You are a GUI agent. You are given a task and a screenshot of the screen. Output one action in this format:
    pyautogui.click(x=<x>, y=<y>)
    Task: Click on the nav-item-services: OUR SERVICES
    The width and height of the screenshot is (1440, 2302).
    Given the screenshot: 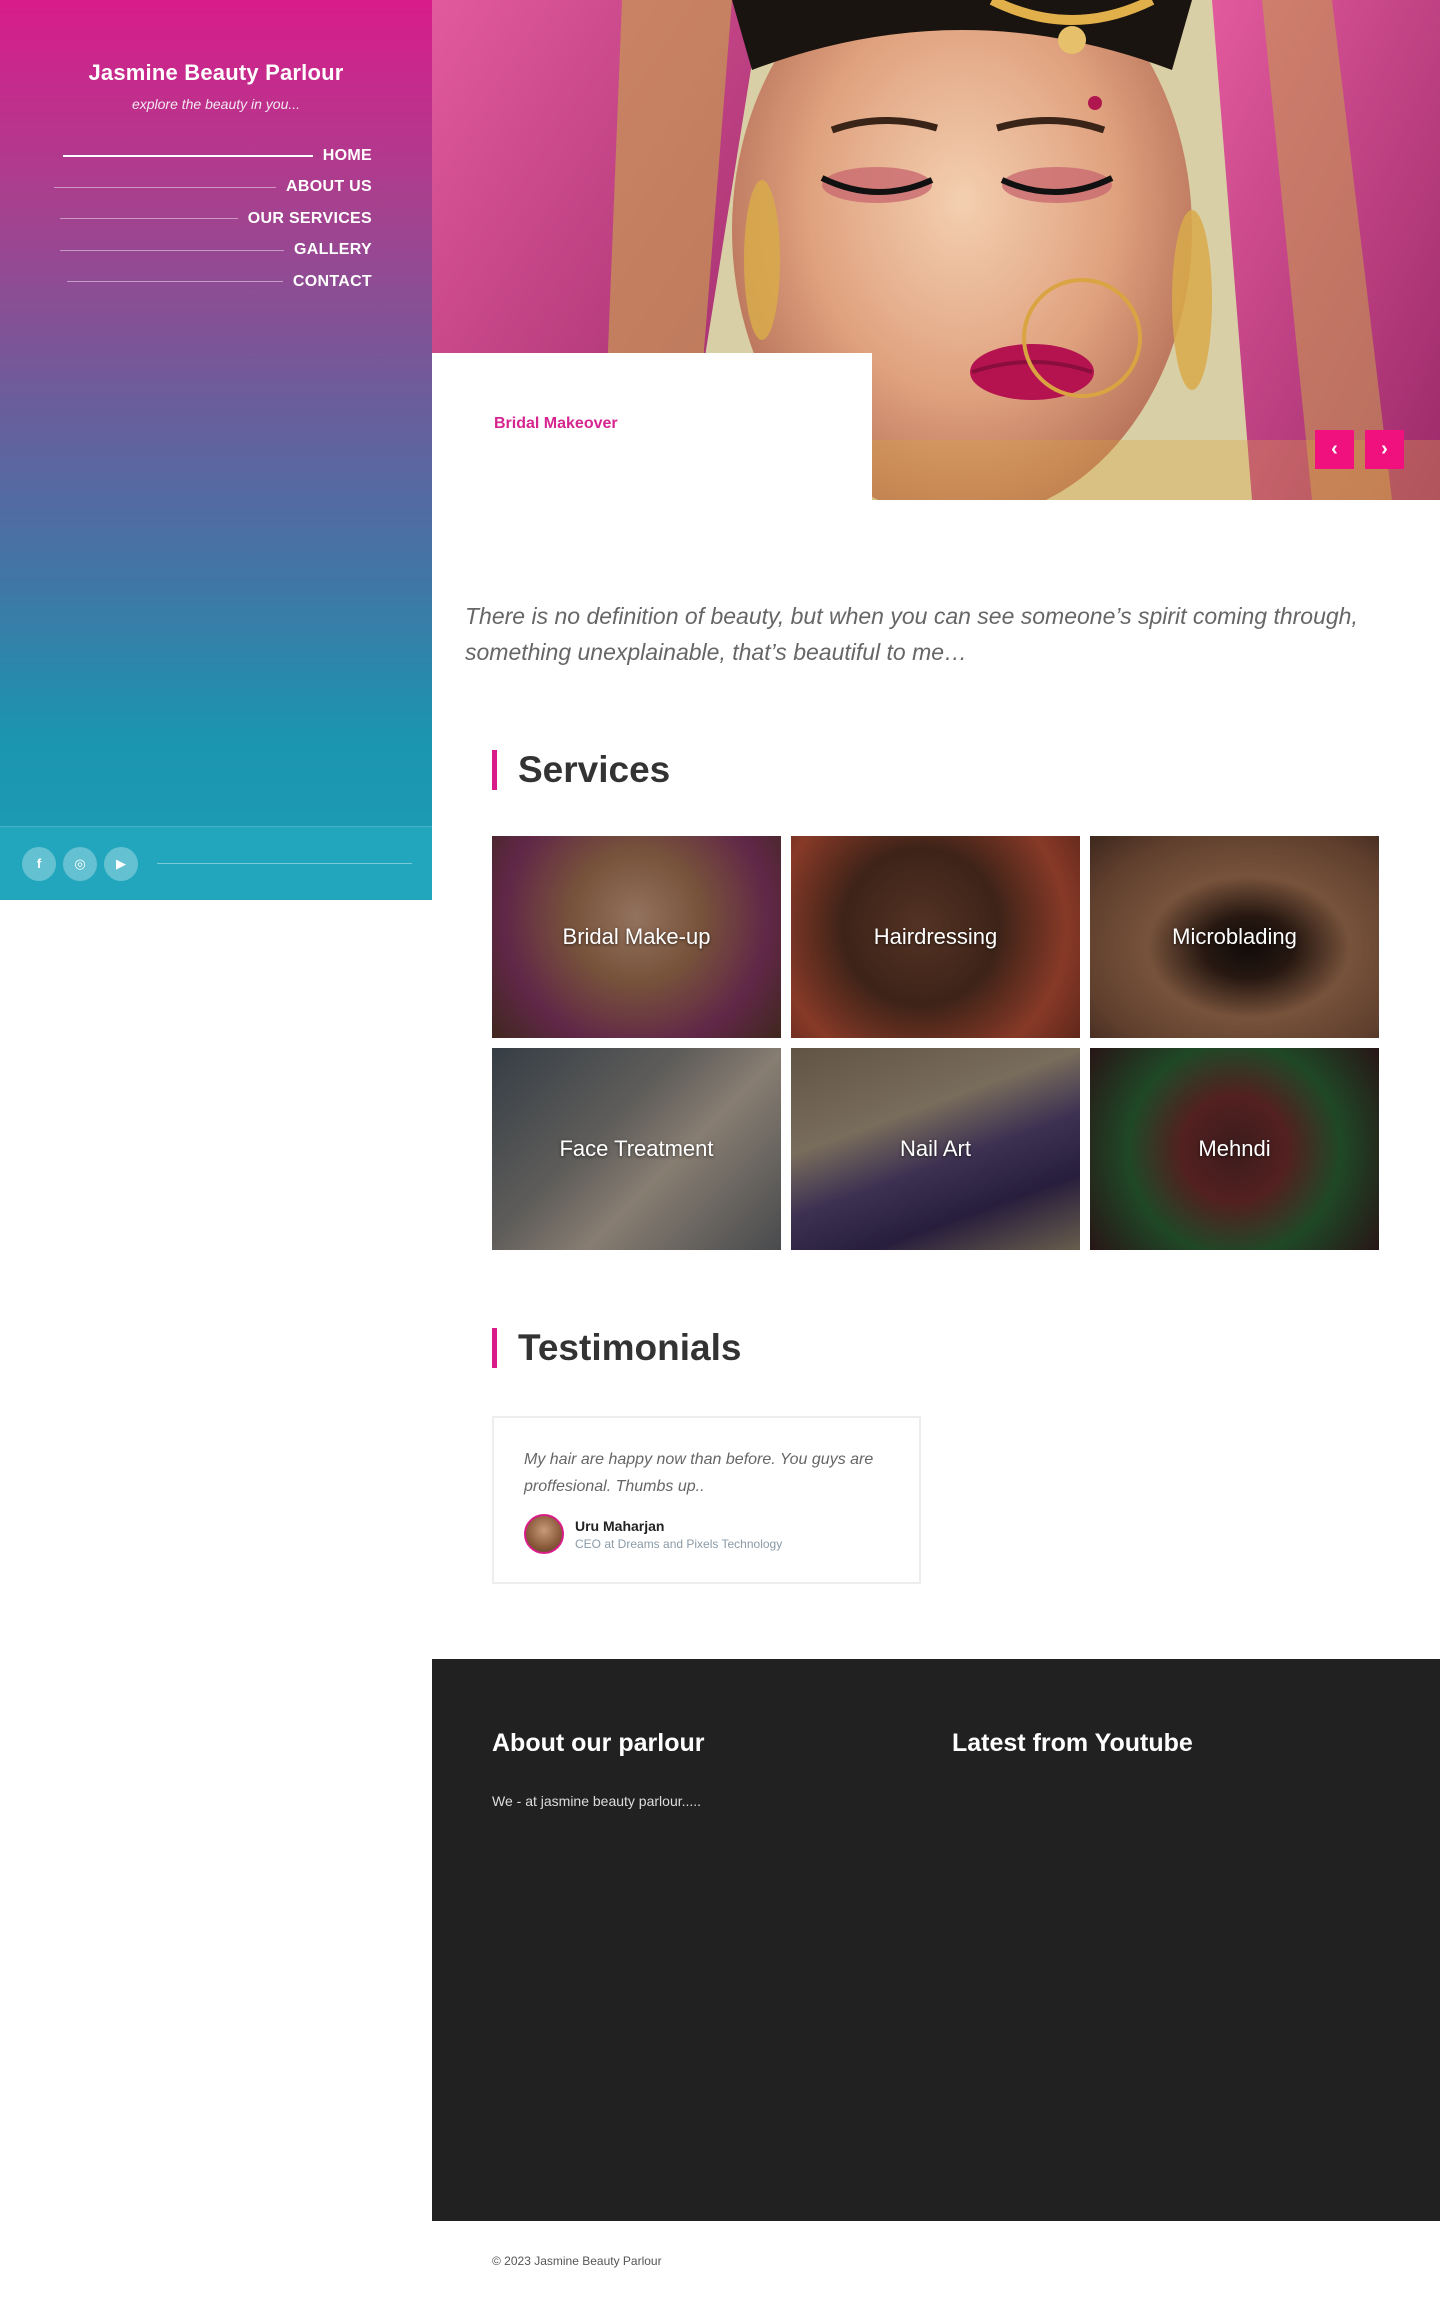 What is the action you would take?
    pyautogui.click(x=215, y=219)
    